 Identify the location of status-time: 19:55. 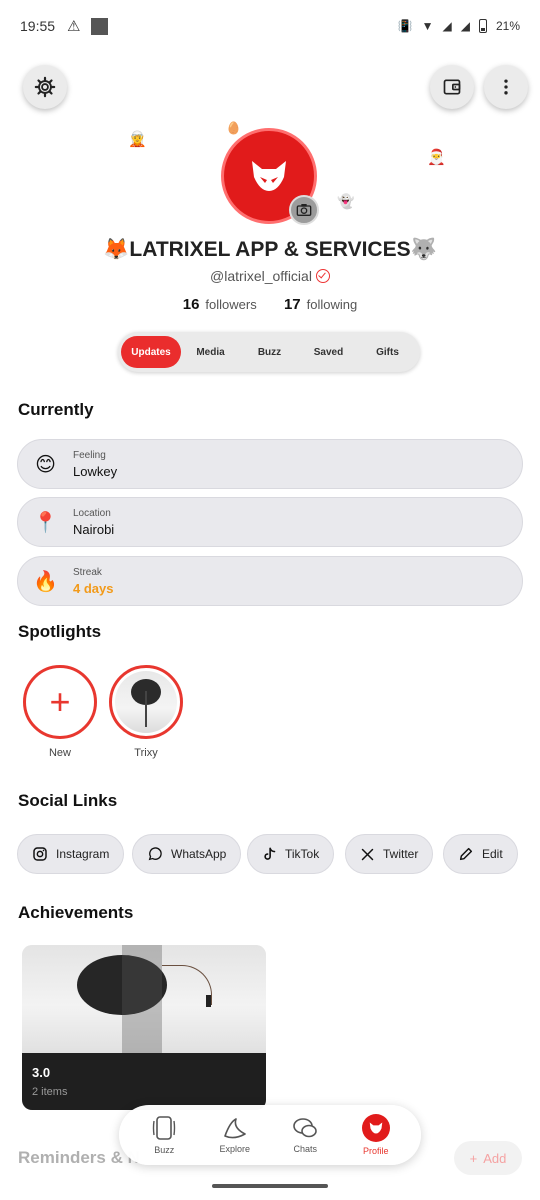
(38, 26).